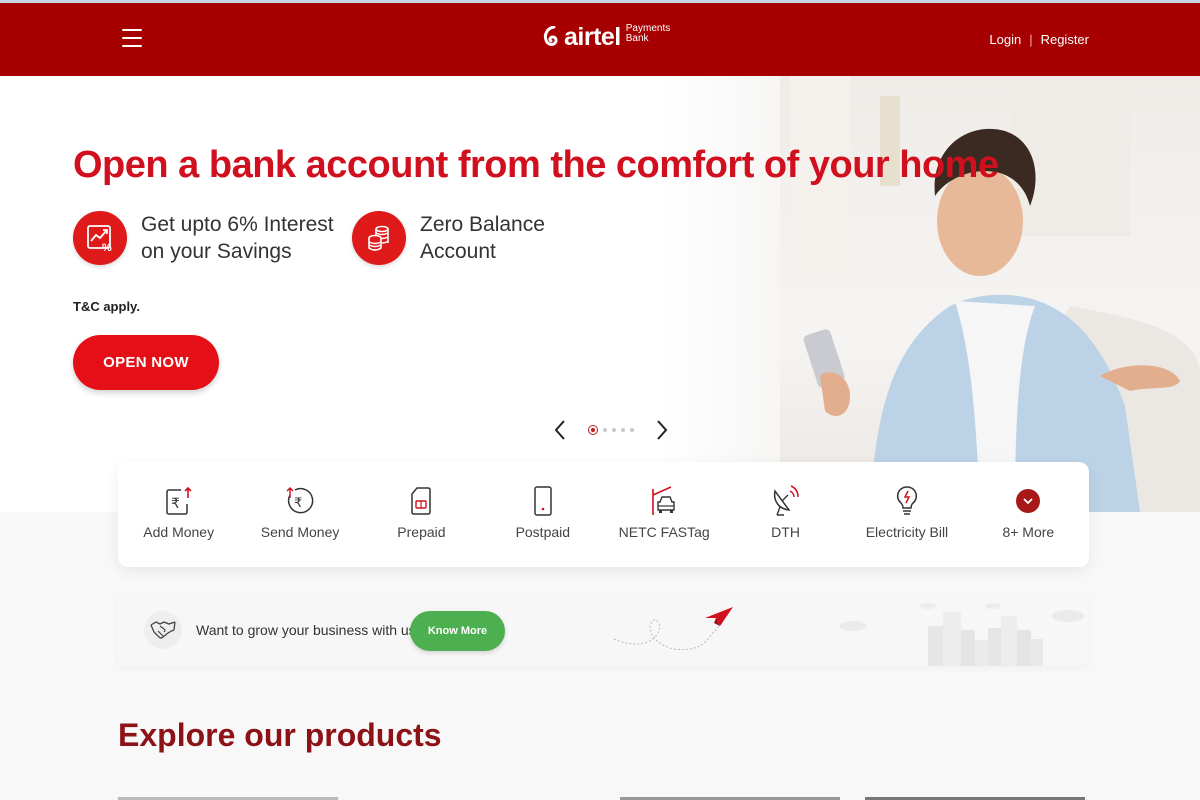 This screenshot has width=1200, height=800. What do you see at coordinates (664, 532) in the screenshot?
I see `service-netc-fastag-label: NETC FASTag` at bounding box center [664, 532].